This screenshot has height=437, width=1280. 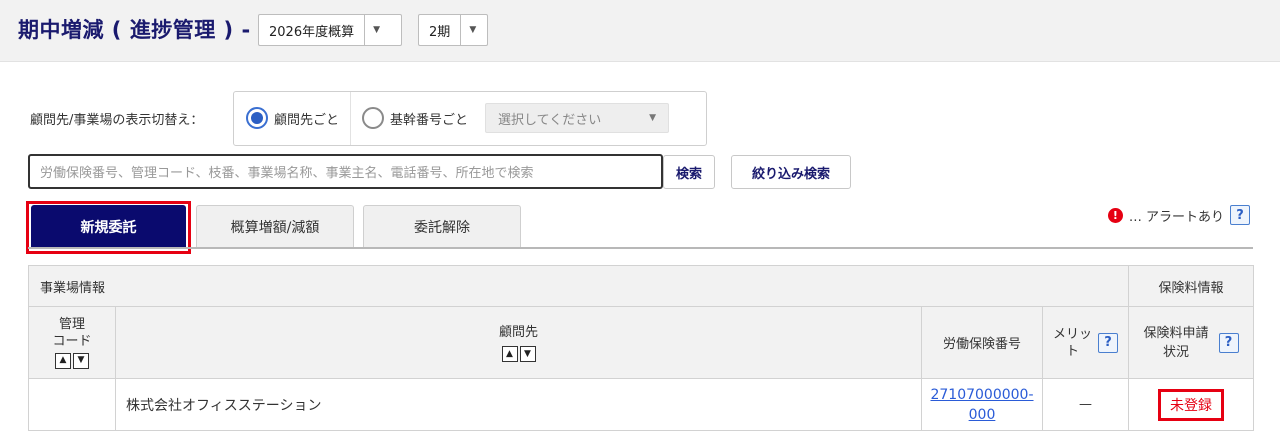 What do you see at coordinates (71, 325) in the screenshot?
I see `column-header-code-line1: 管理` at bounding box center [71, 325].